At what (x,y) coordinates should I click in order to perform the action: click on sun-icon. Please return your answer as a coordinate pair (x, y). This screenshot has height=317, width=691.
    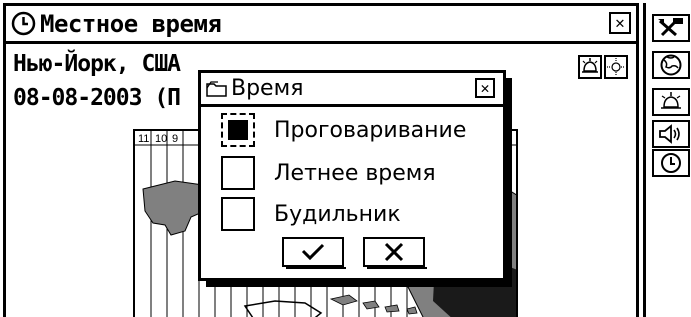
    Looking at the image, I should click on (616, 67).